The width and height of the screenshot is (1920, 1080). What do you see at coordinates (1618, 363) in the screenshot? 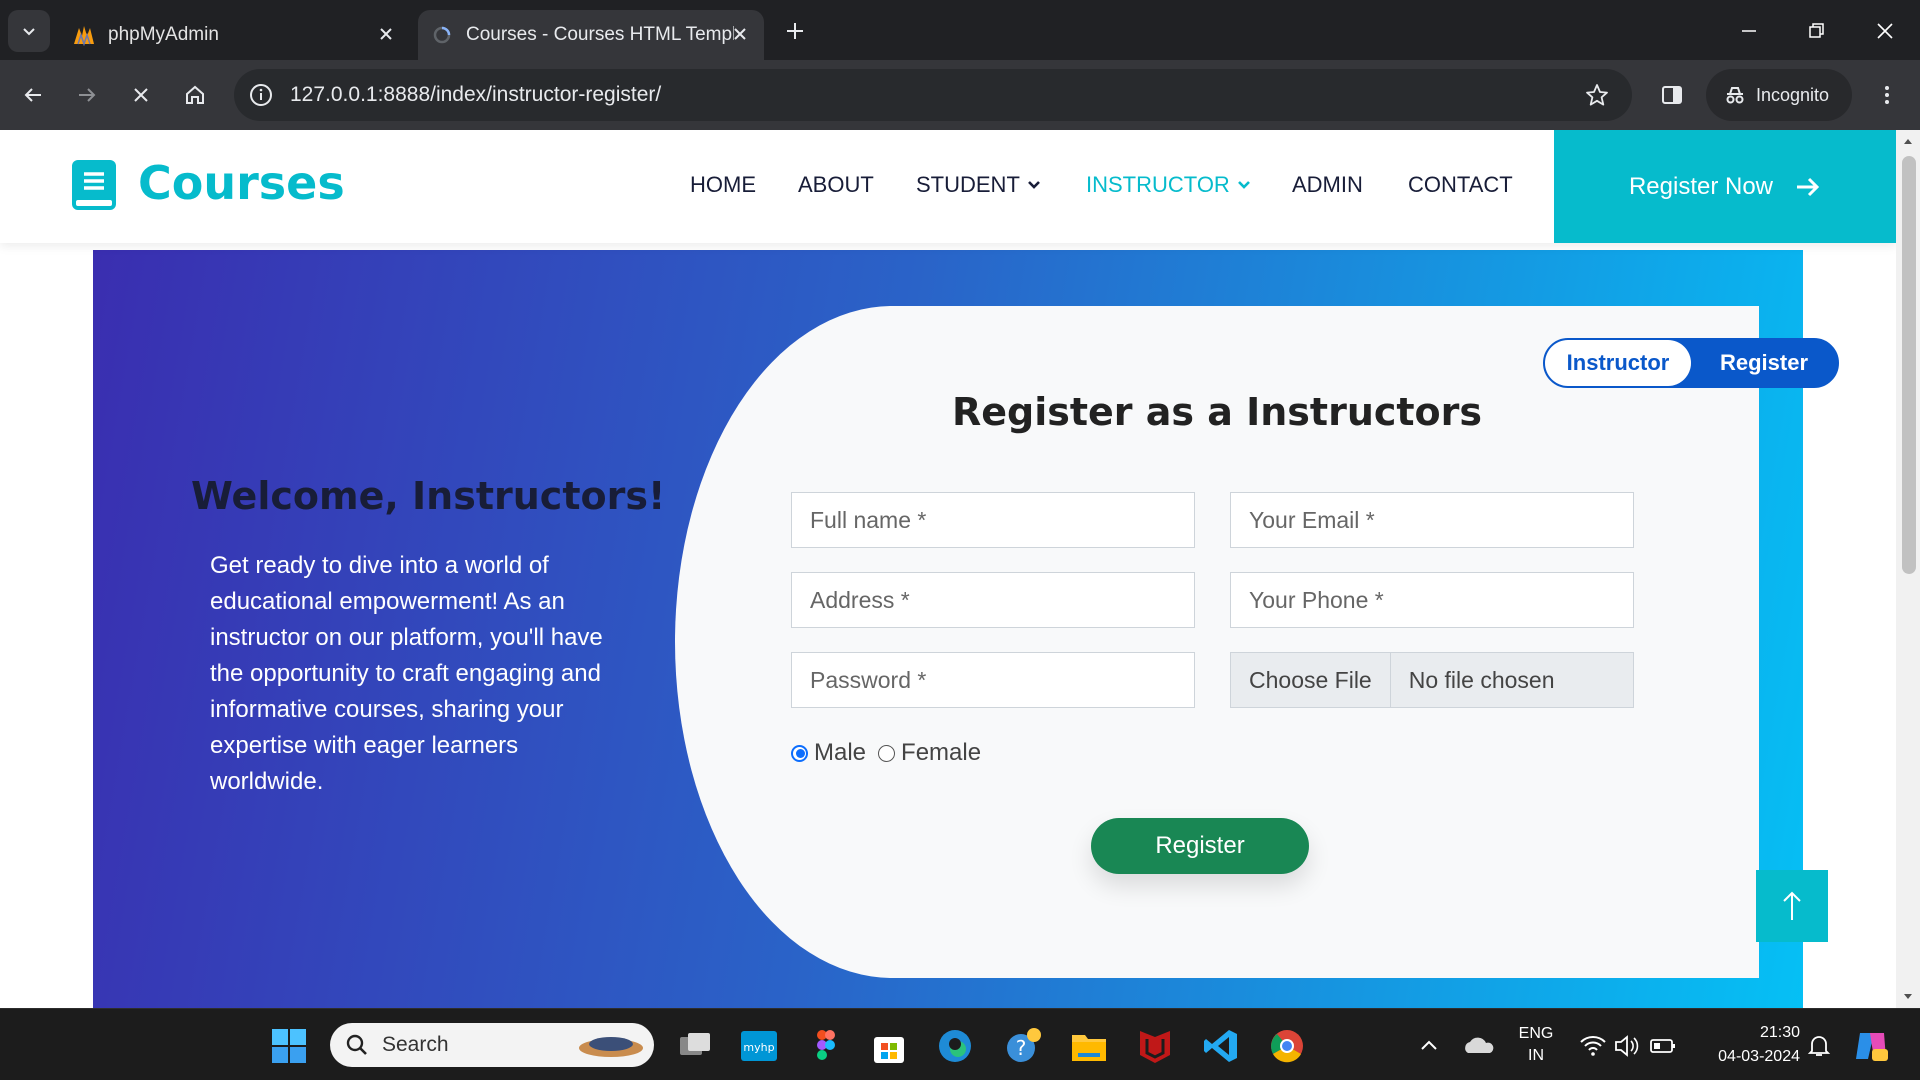
I see `toggle-instructor: Instructor` at bounding box center [1618, 363].